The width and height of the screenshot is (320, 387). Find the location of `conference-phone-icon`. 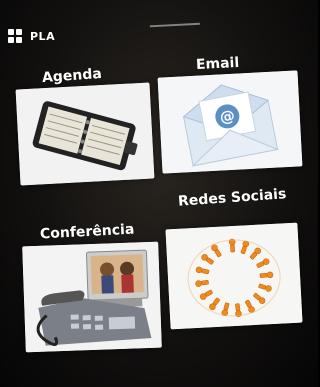

conference-phone-icon is located at coordinates (92, 297).